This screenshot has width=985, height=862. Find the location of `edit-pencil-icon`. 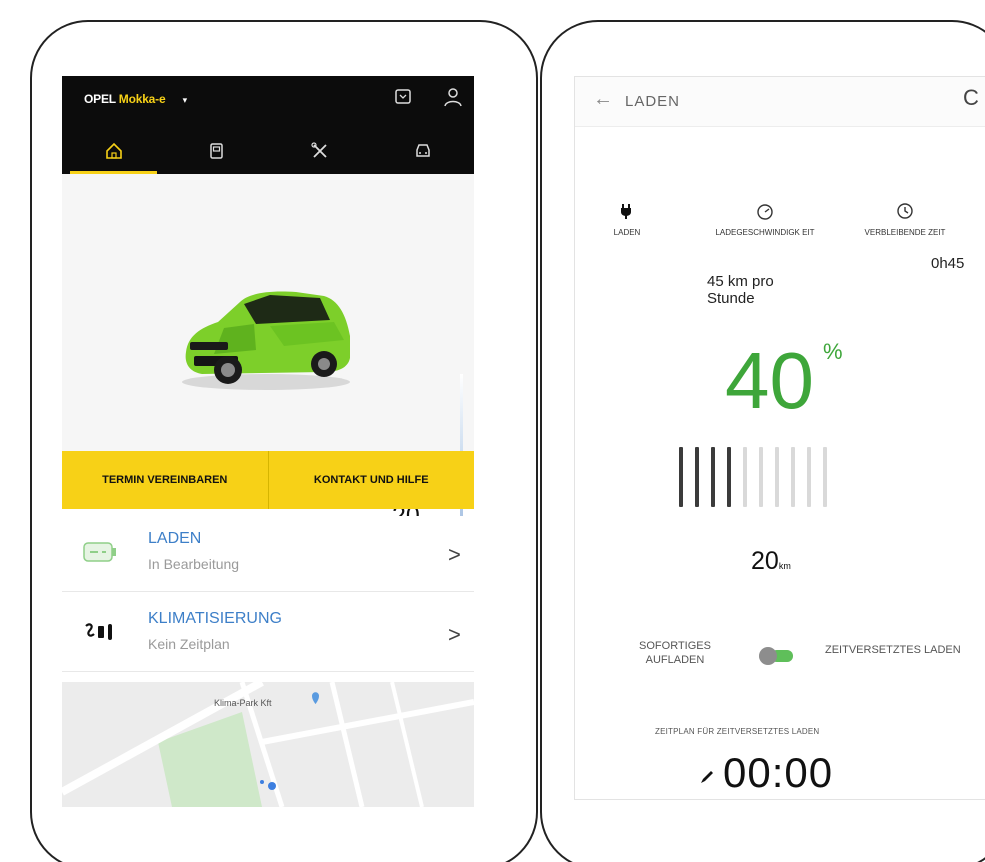

edit-pencil-icon is located at coordinates (707, 779).